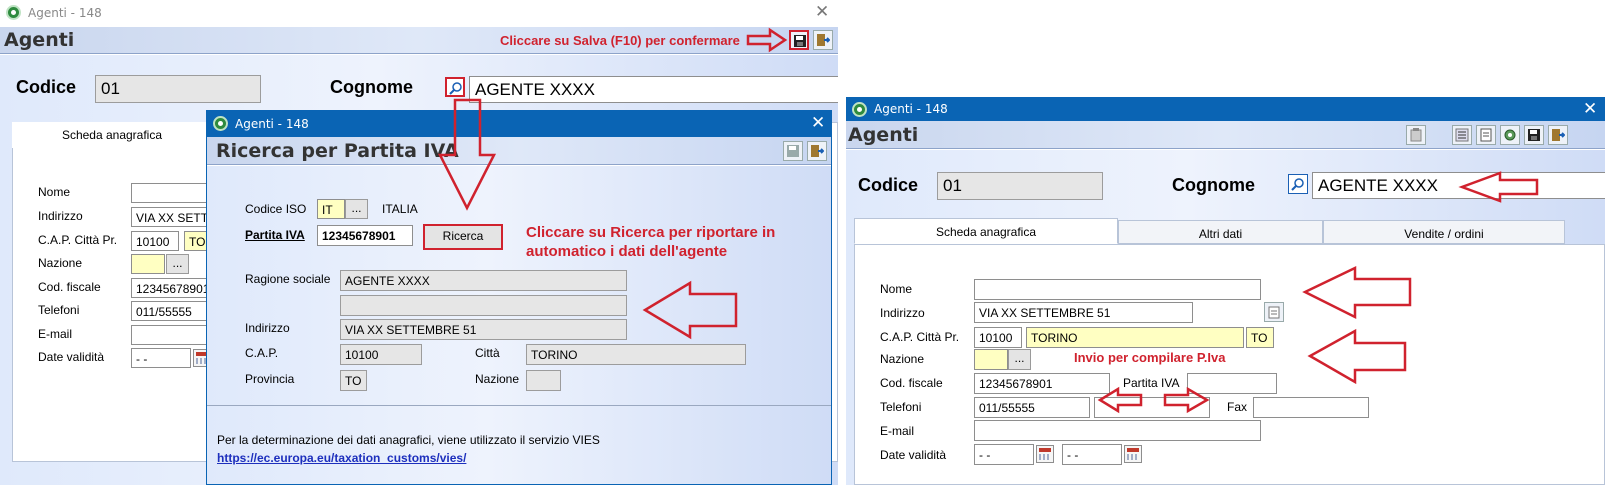  What do you see at coordinates (1135, 337) in the screenshot?
I see `right-citta-field: TORINO` at bounding box center [1135, 337].